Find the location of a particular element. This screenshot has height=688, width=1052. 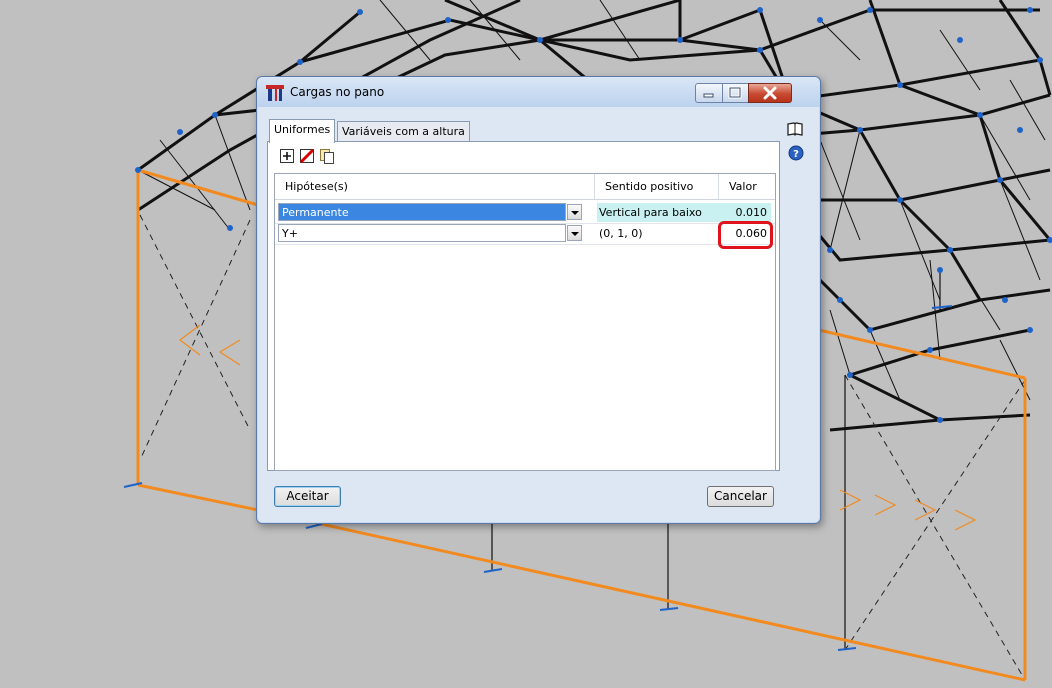

tab-uniformes: Uniformes is located at coordinates (302, 131).